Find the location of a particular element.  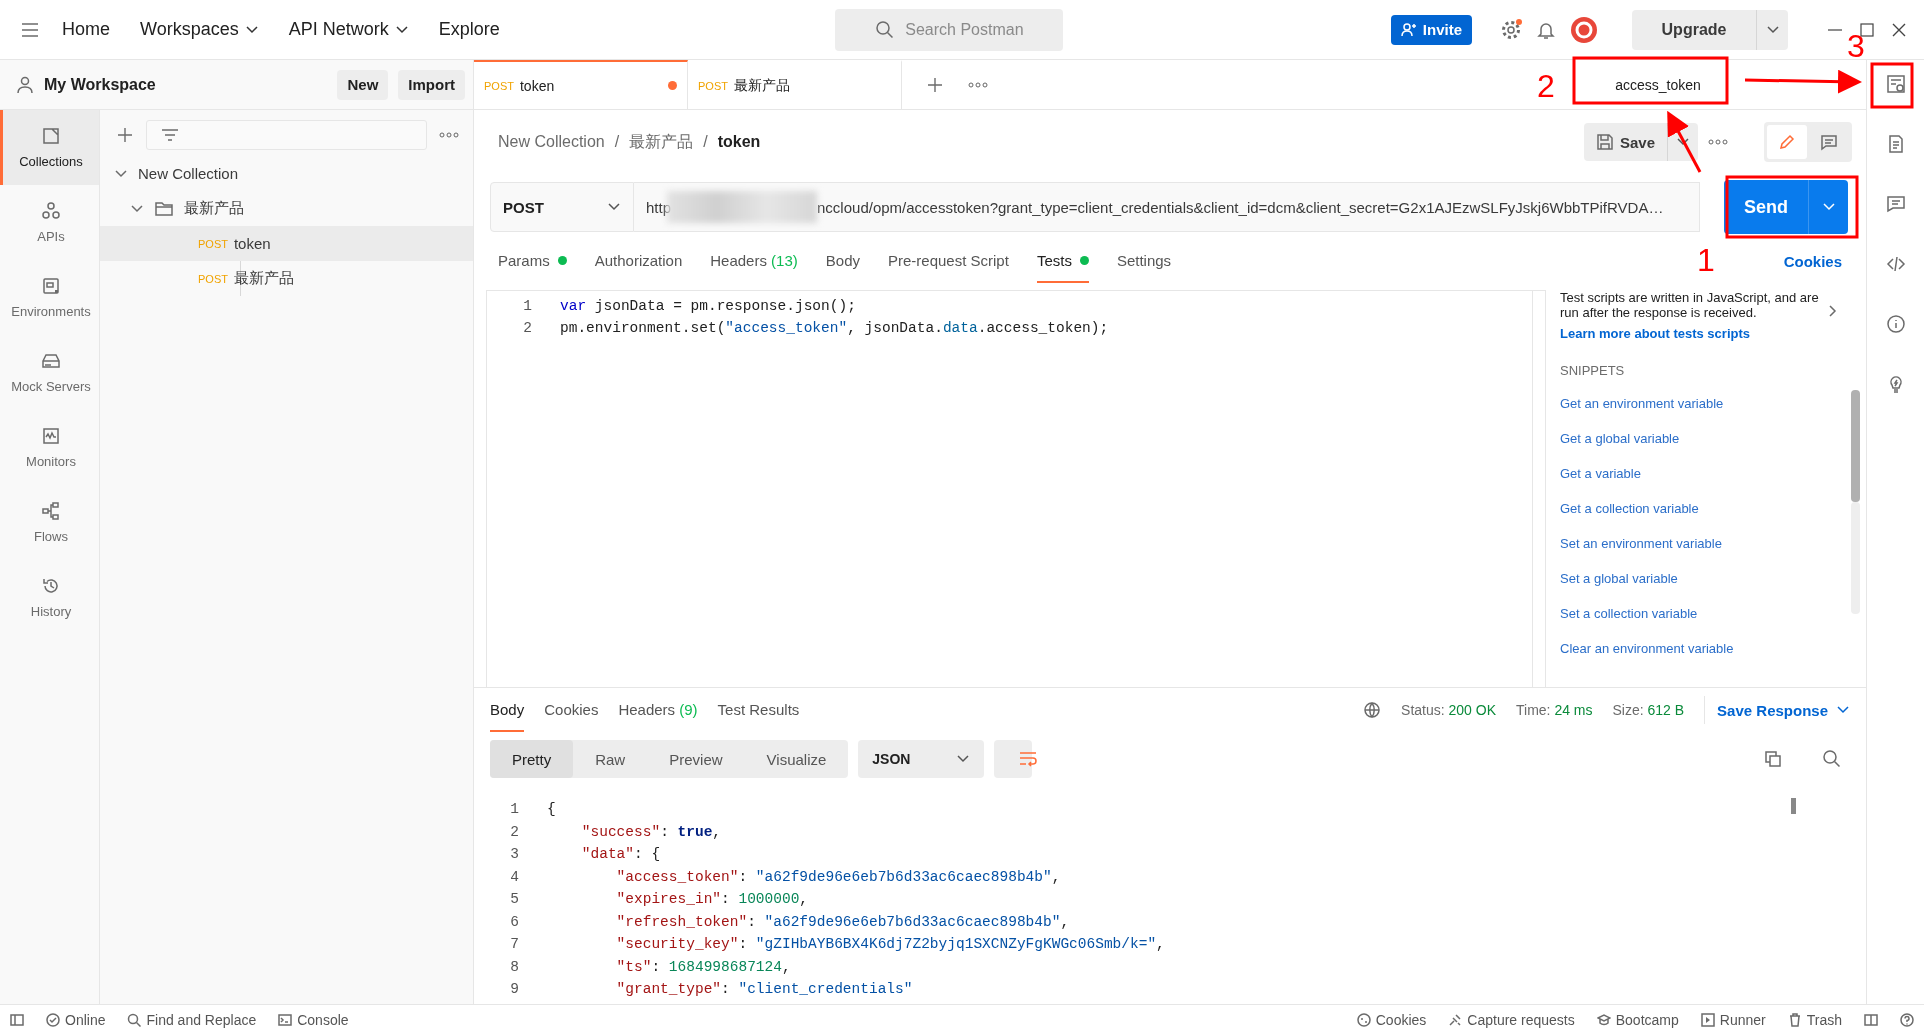

sidebar-item: Mock Servers is located at coordinates (49, 372).